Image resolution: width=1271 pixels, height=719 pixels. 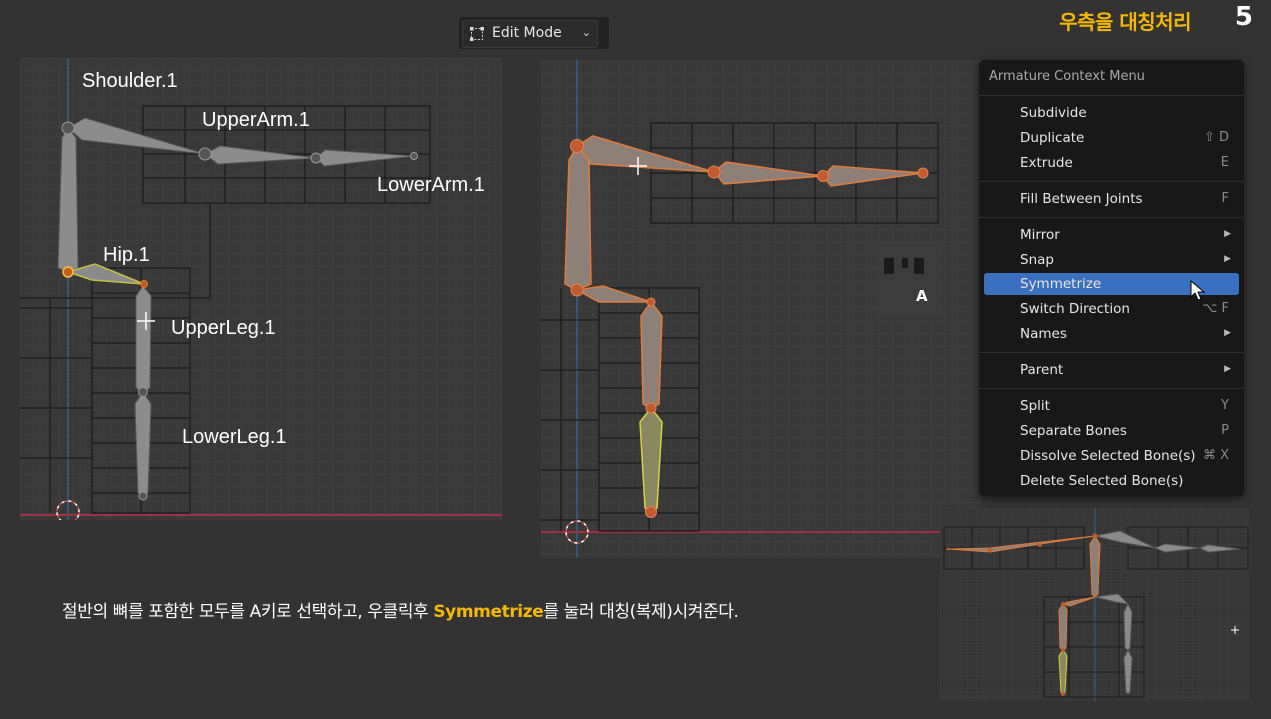 What do you see at coordinates (1225, 405) in the screenshot?
I see `shortcut-label: Y` at bounding box center [1225, 405].